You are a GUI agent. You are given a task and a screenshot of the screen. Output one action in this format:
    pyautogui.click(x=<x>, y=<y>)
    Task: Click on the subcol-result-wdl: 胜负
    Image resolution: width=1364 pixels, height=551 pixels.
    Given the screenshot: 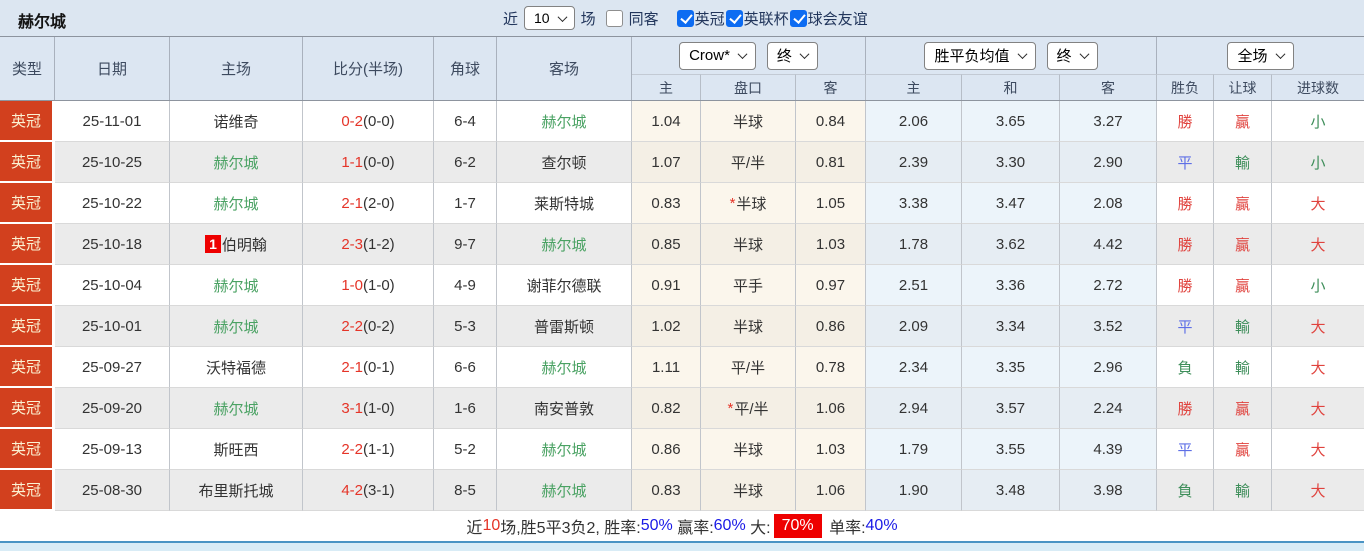 What is the action you would take?
    pyautogui.click(x=1185, y=87)
    